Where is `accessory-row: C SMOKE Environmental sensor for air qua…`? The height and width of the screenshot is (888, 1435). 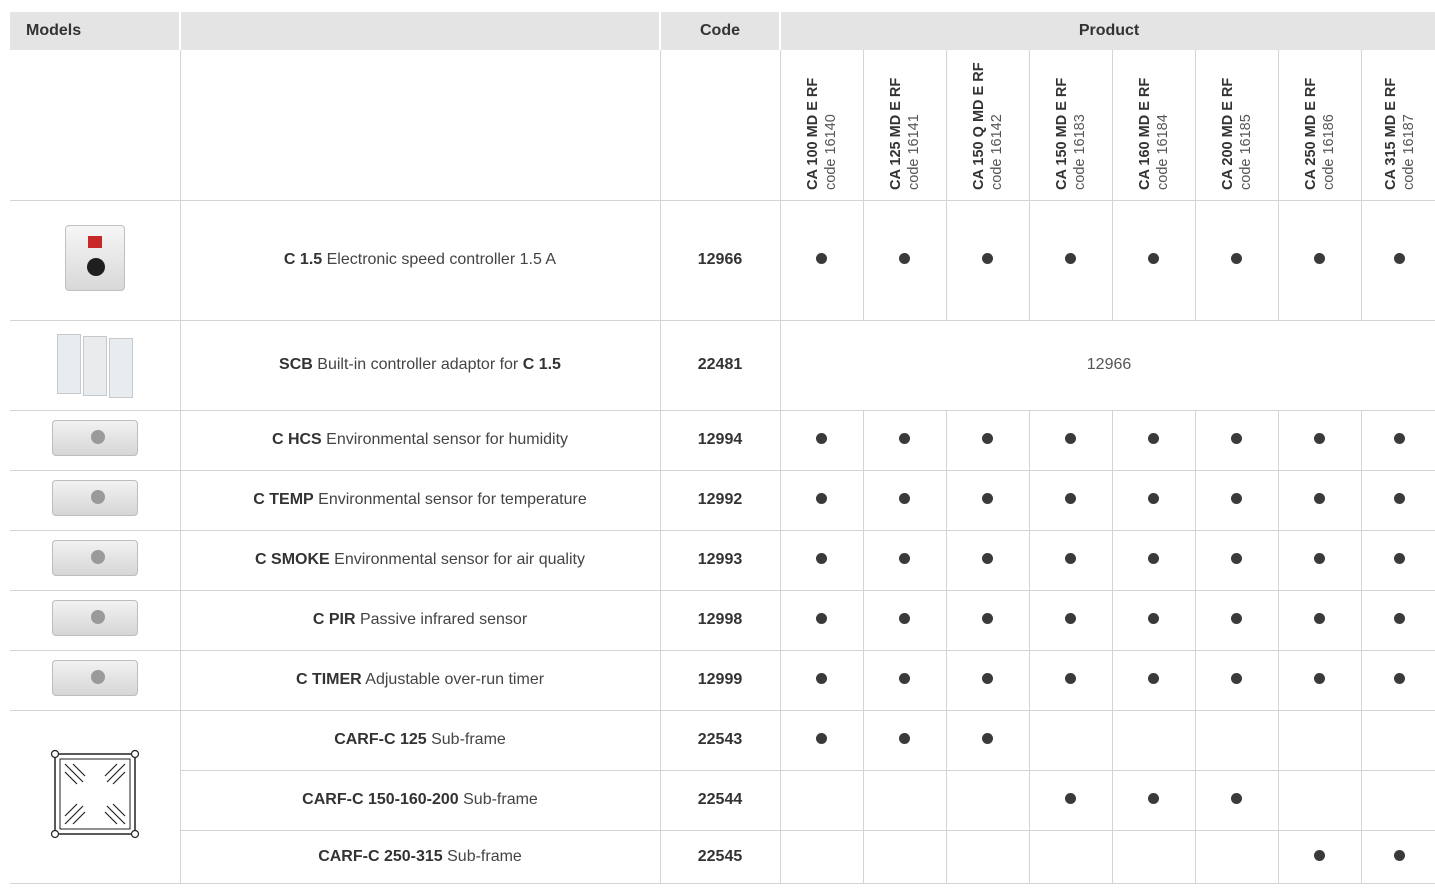 accessory-row: C SMOKE Environmental sensor for air qua… is located at coordinates (722, 560).